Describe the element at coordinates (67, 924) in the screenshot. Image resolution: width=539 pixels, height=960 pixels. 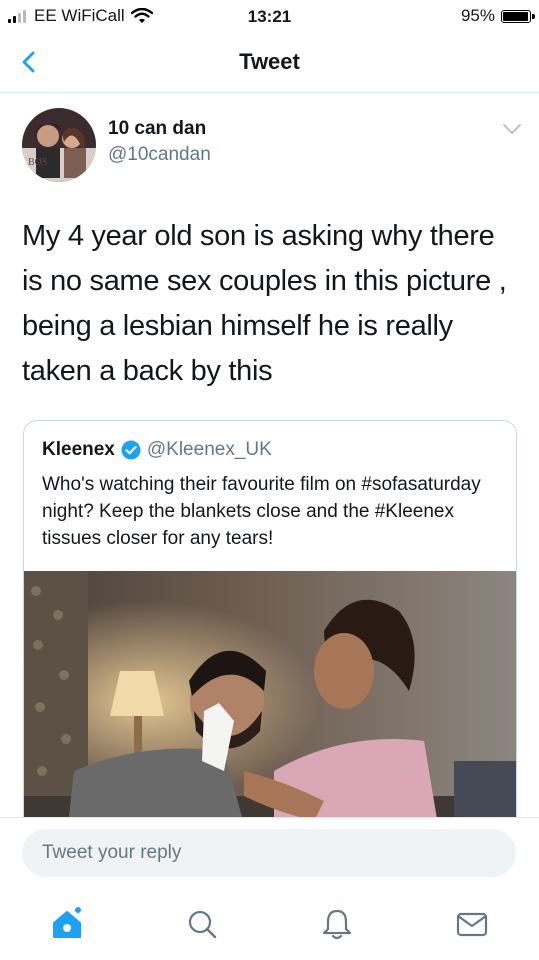
I see `home-icon` at that location.